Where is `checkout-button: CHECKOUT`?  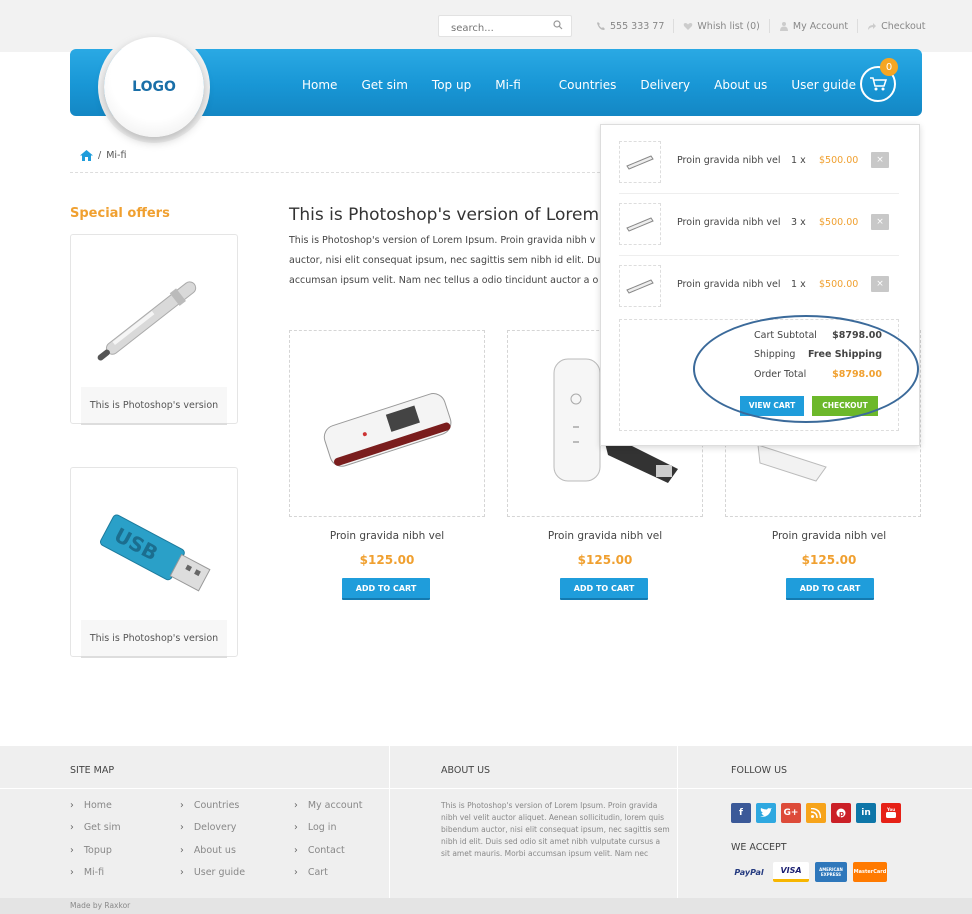 checkout-button: CHECKOUT is located at coordinates (845, 406).